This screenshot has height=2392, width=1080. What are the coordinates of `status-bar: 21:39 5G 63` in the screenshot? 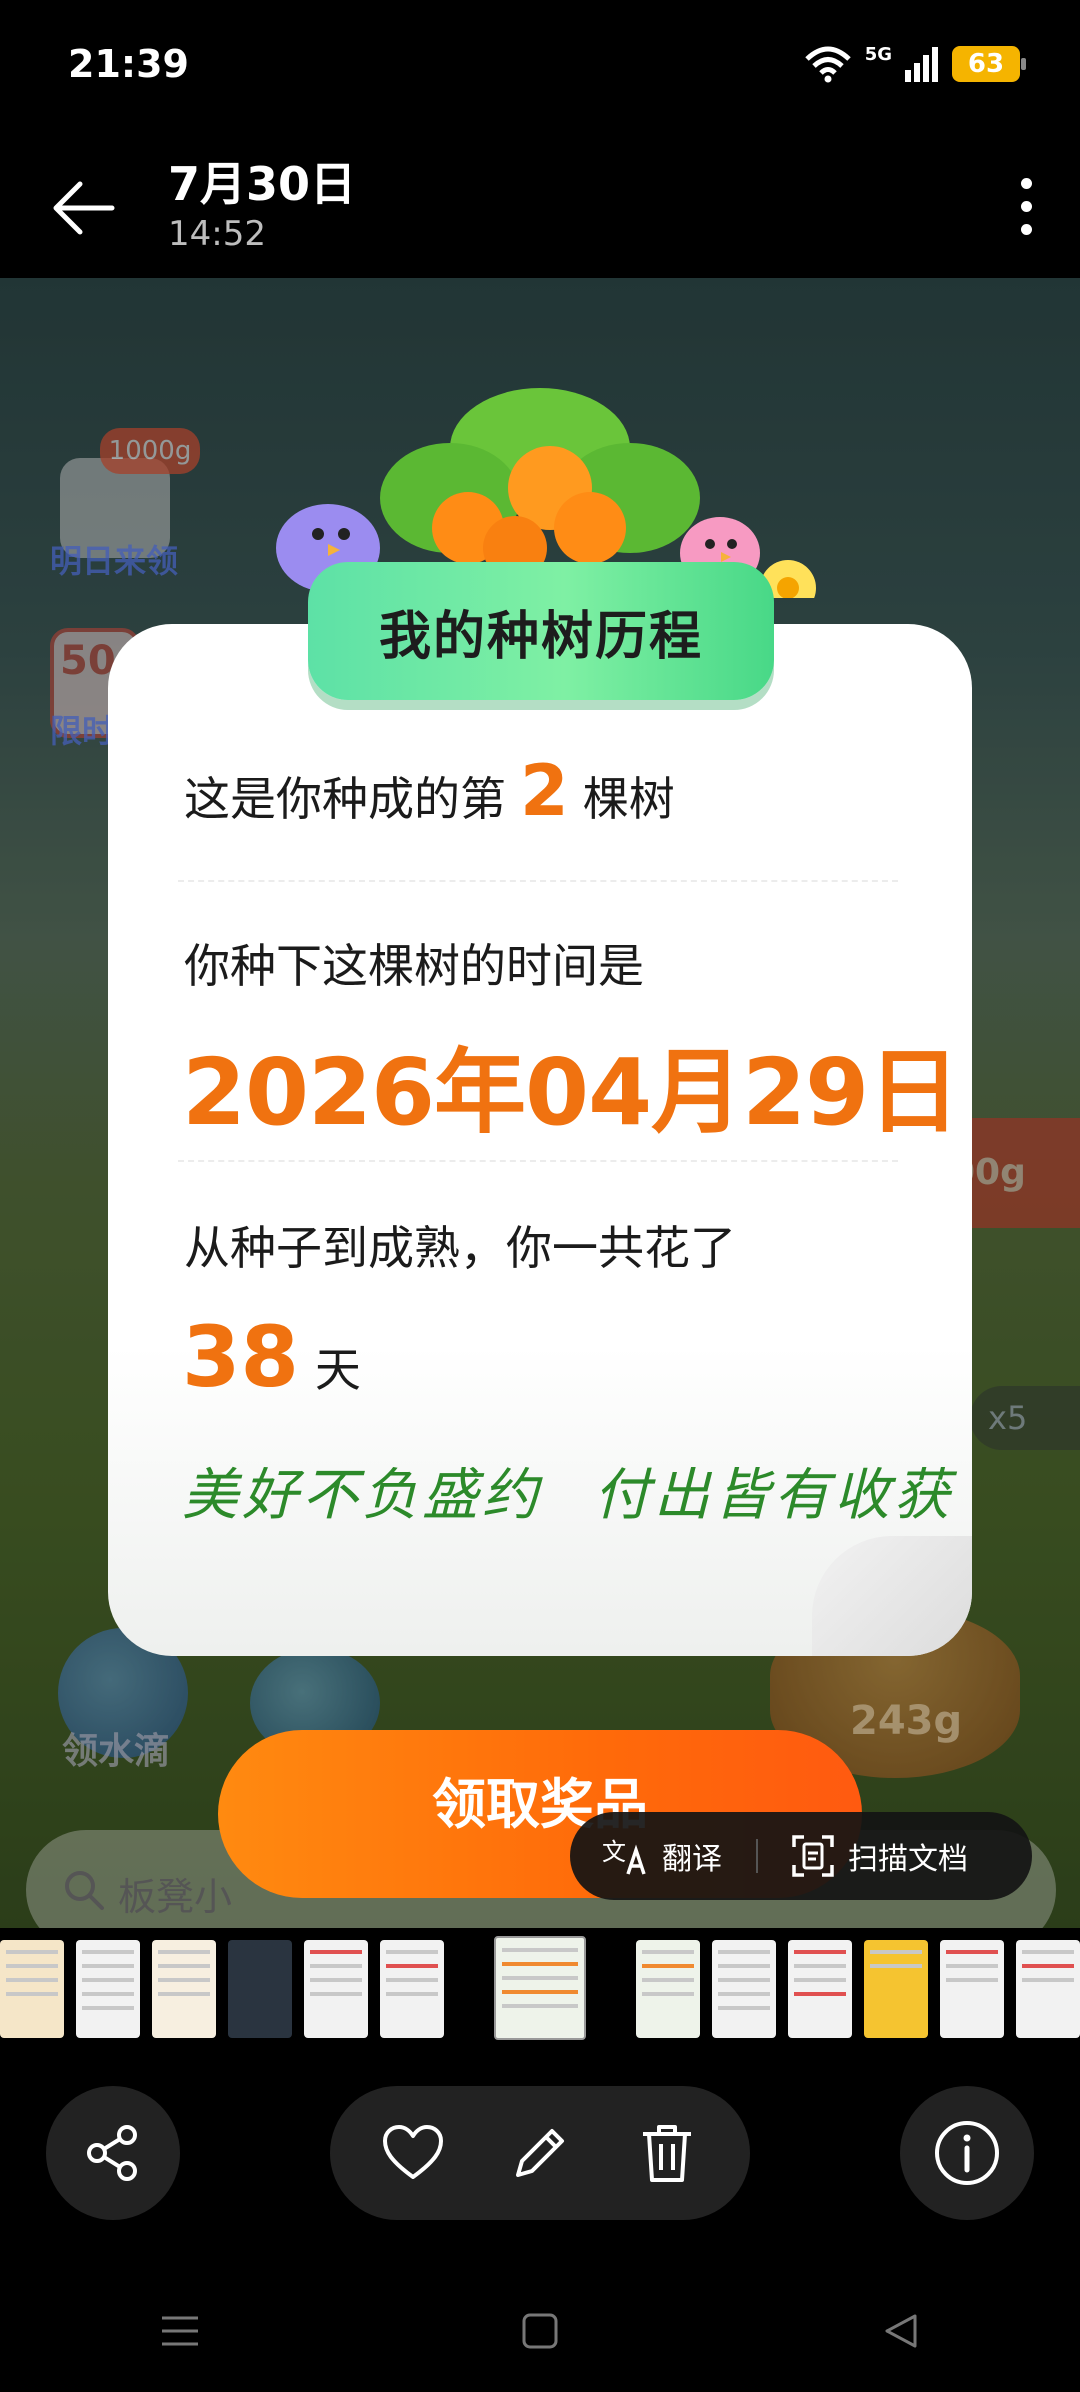 It's located at (540, 65).